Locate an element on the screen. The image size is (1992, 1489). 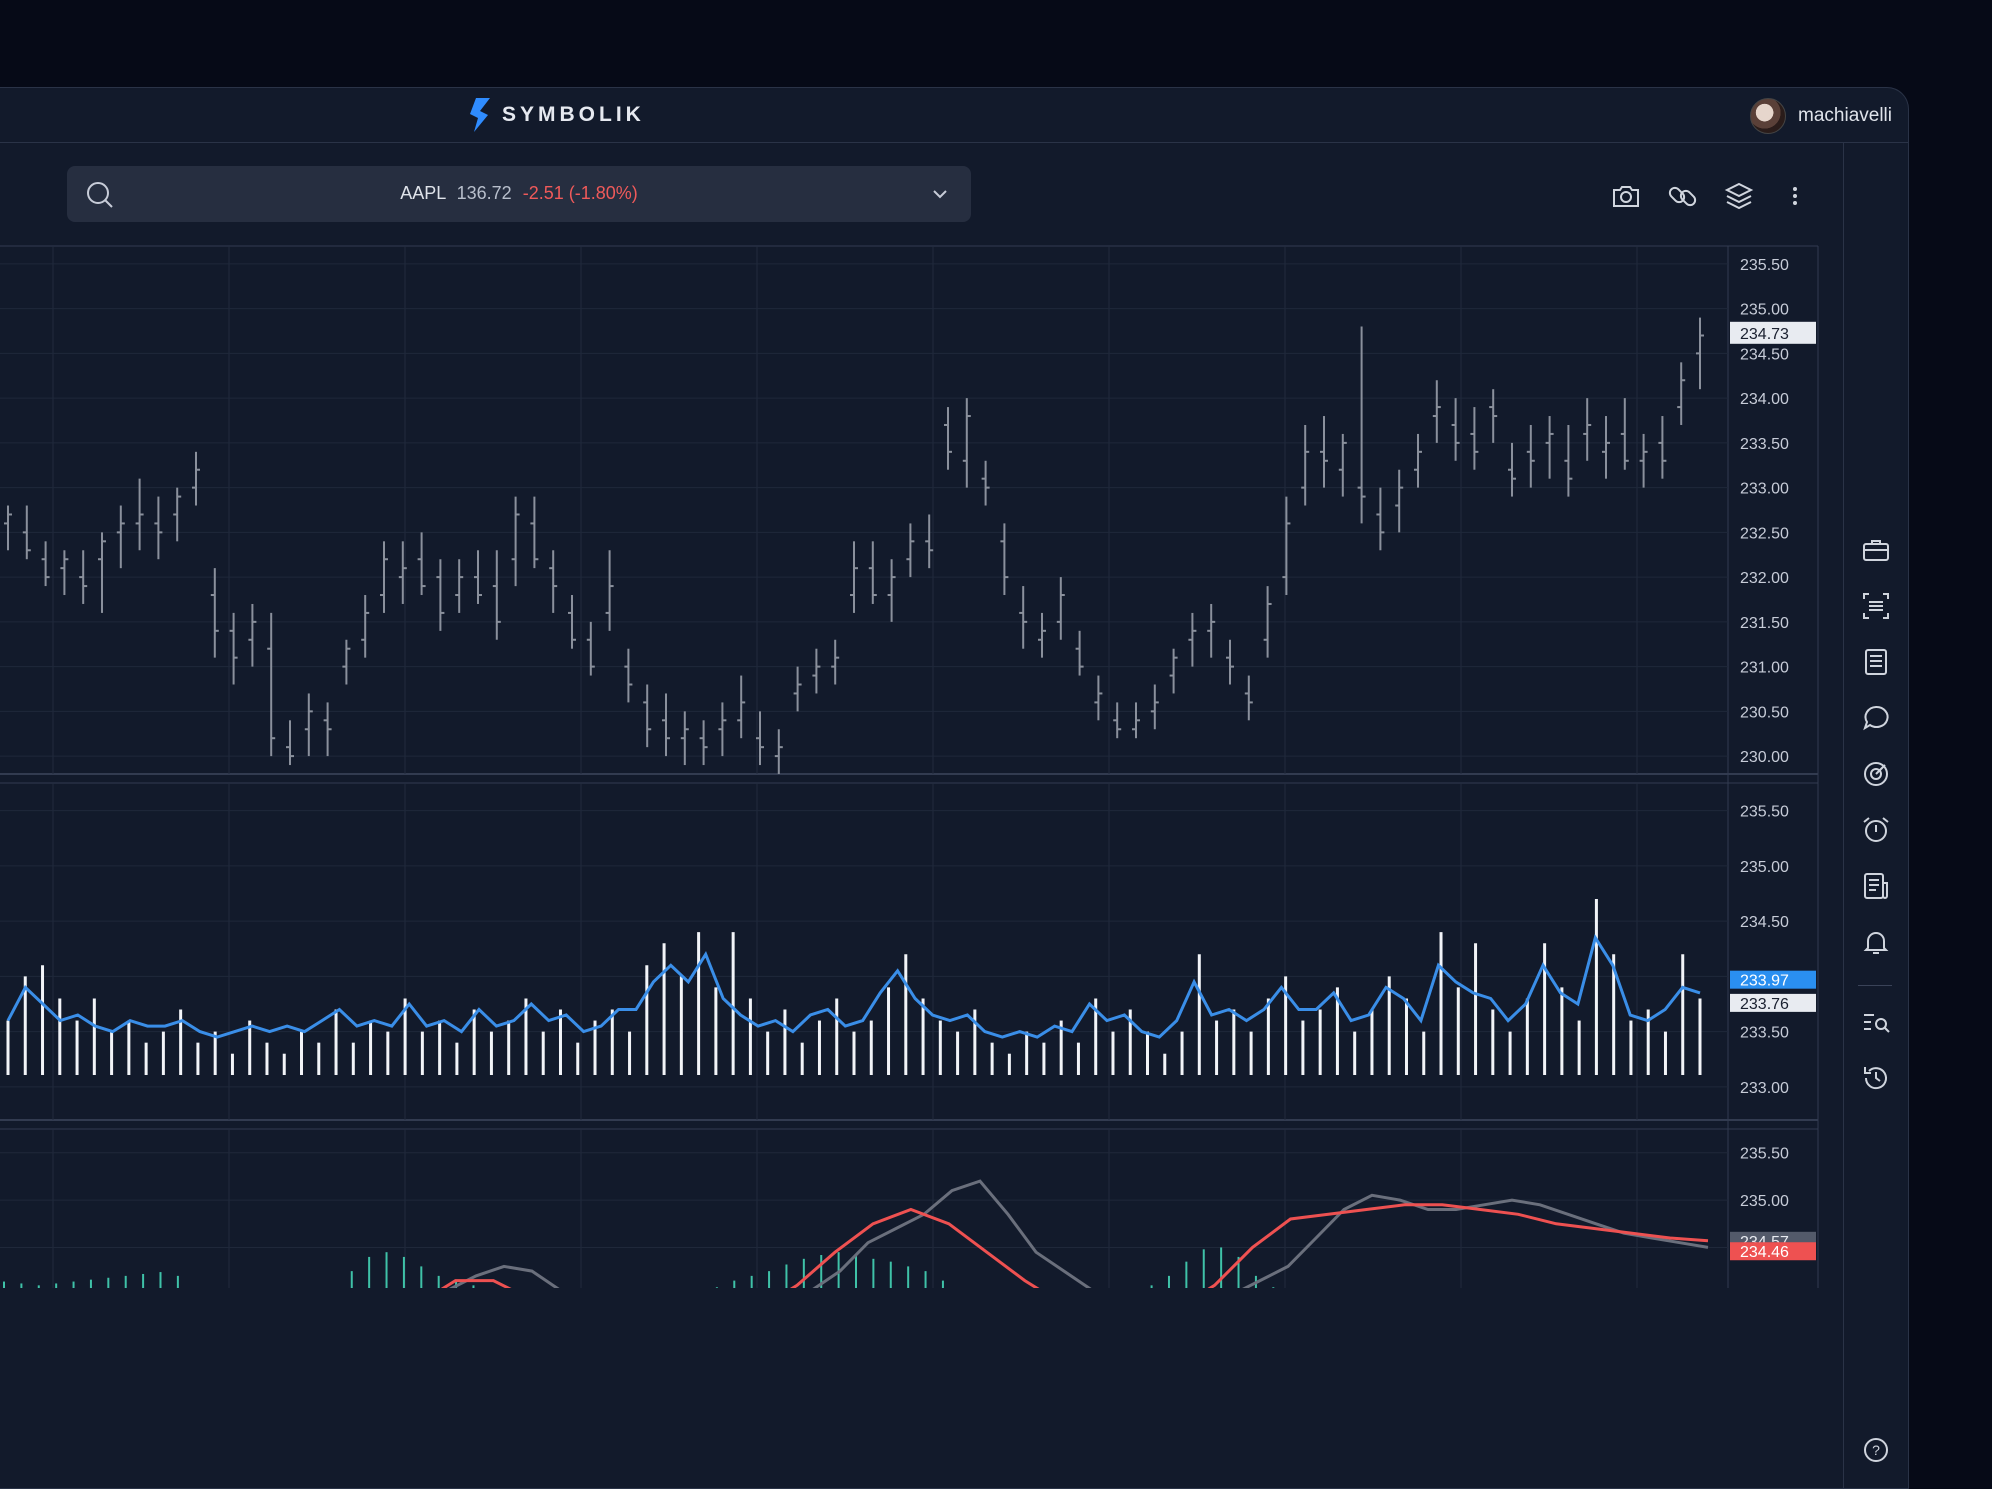
bell-icon is located at coordinates (1876, 942).